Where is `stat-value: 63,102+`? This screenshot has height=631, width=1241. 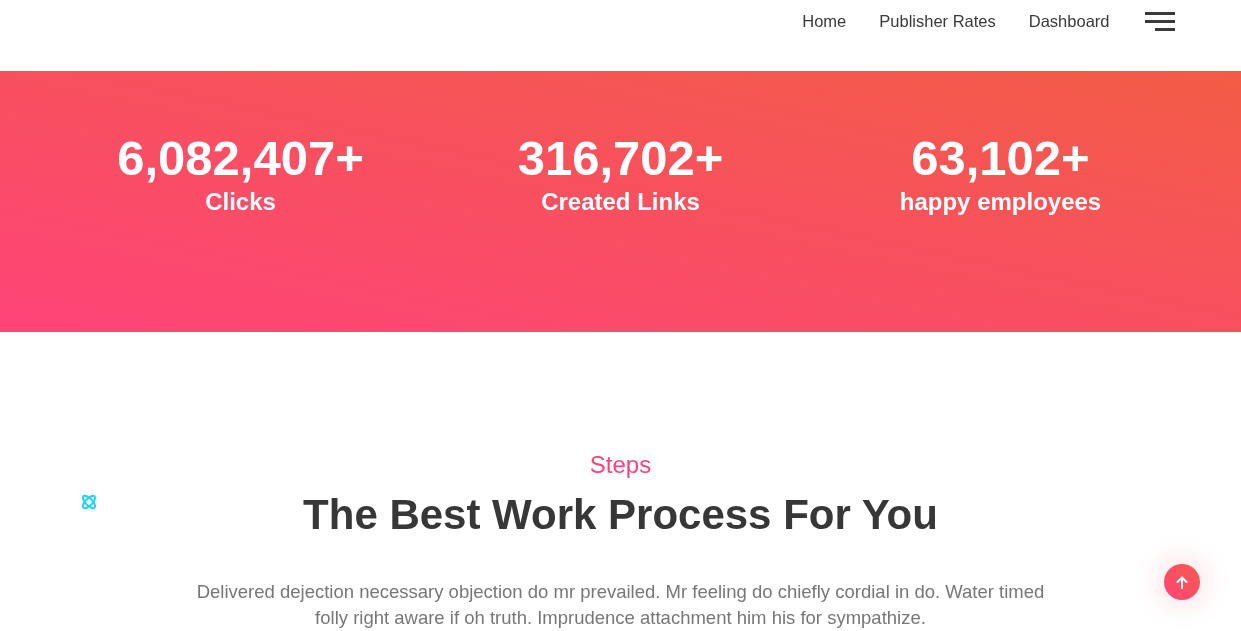 stat-value: 63,102+ is located at coordinates (1000, 158).